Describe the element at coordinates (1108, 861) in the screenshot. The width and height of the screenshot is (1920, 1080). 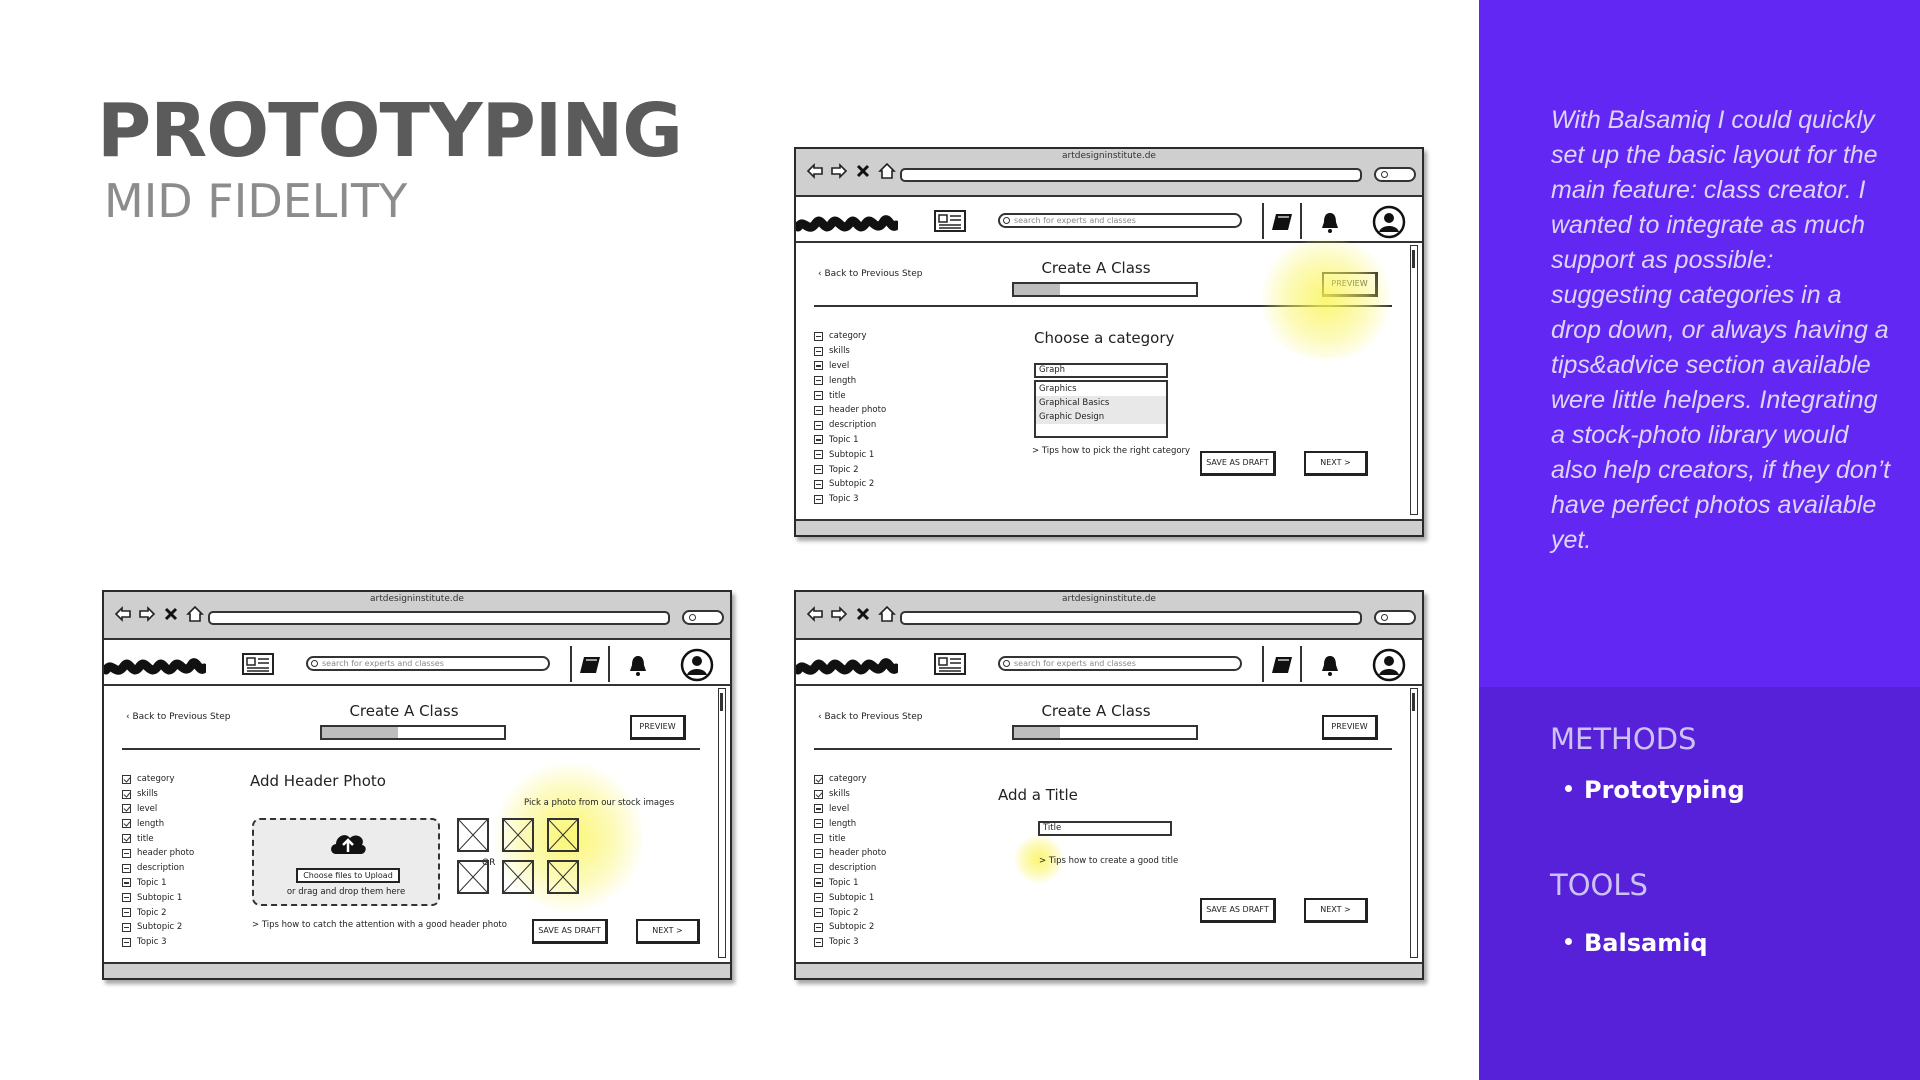
I see `tips-link: > Tips how to create a good title` at that location.